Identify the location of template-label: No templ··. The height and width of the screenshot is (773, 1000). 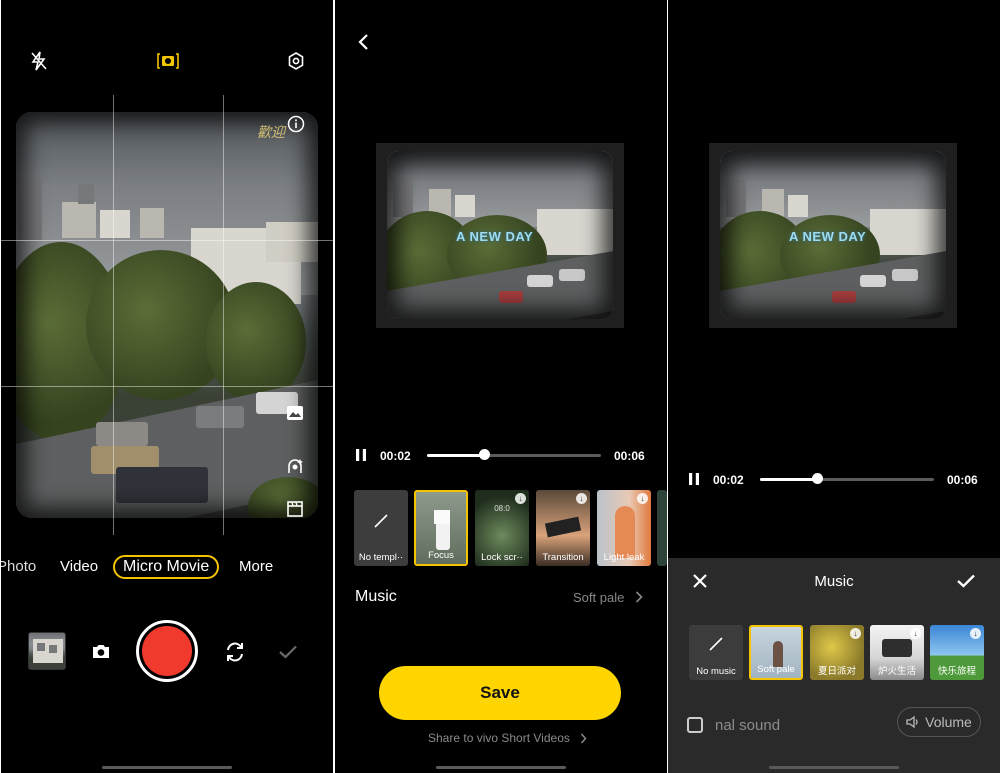
(381, 557).